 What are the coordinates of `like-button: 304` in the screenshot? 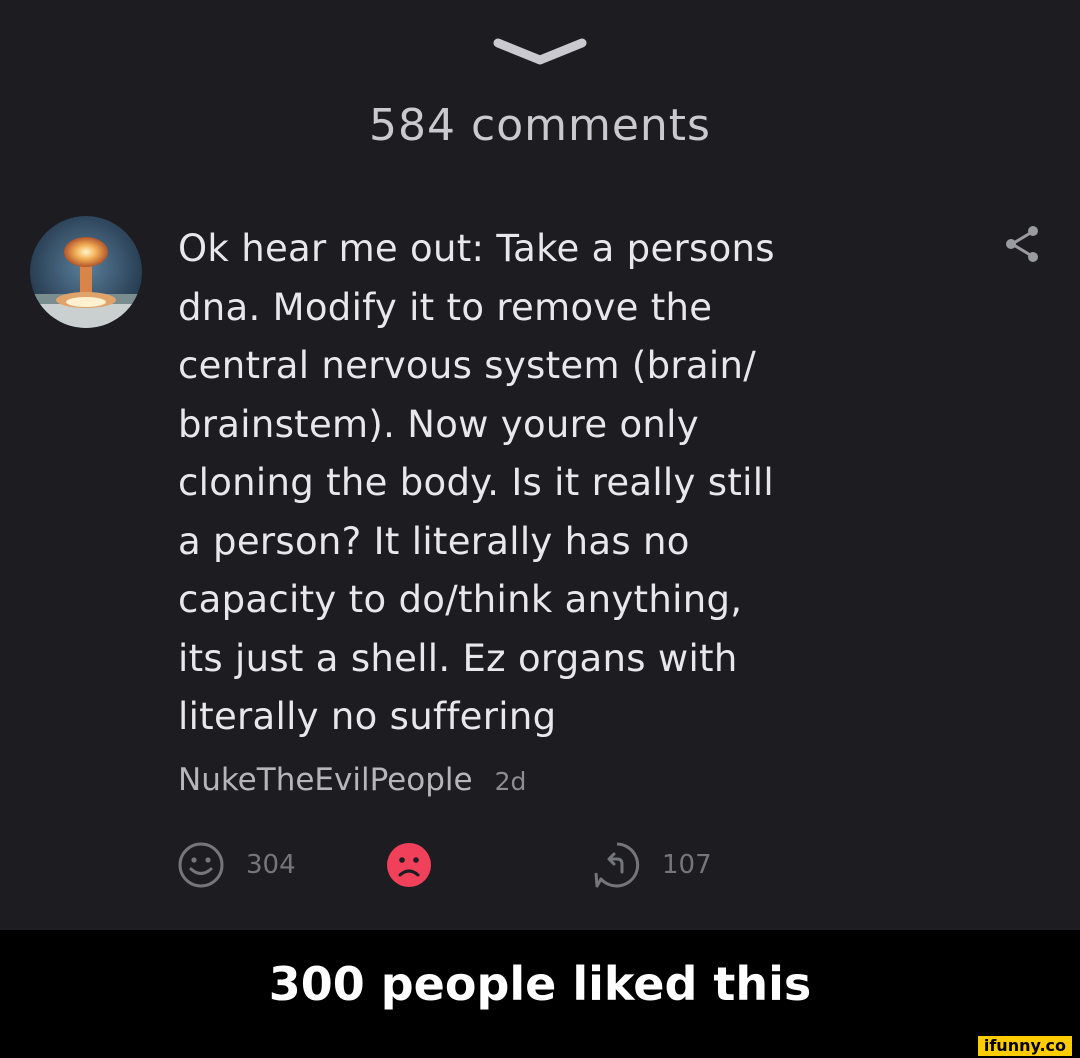 It's located at (236, 865).